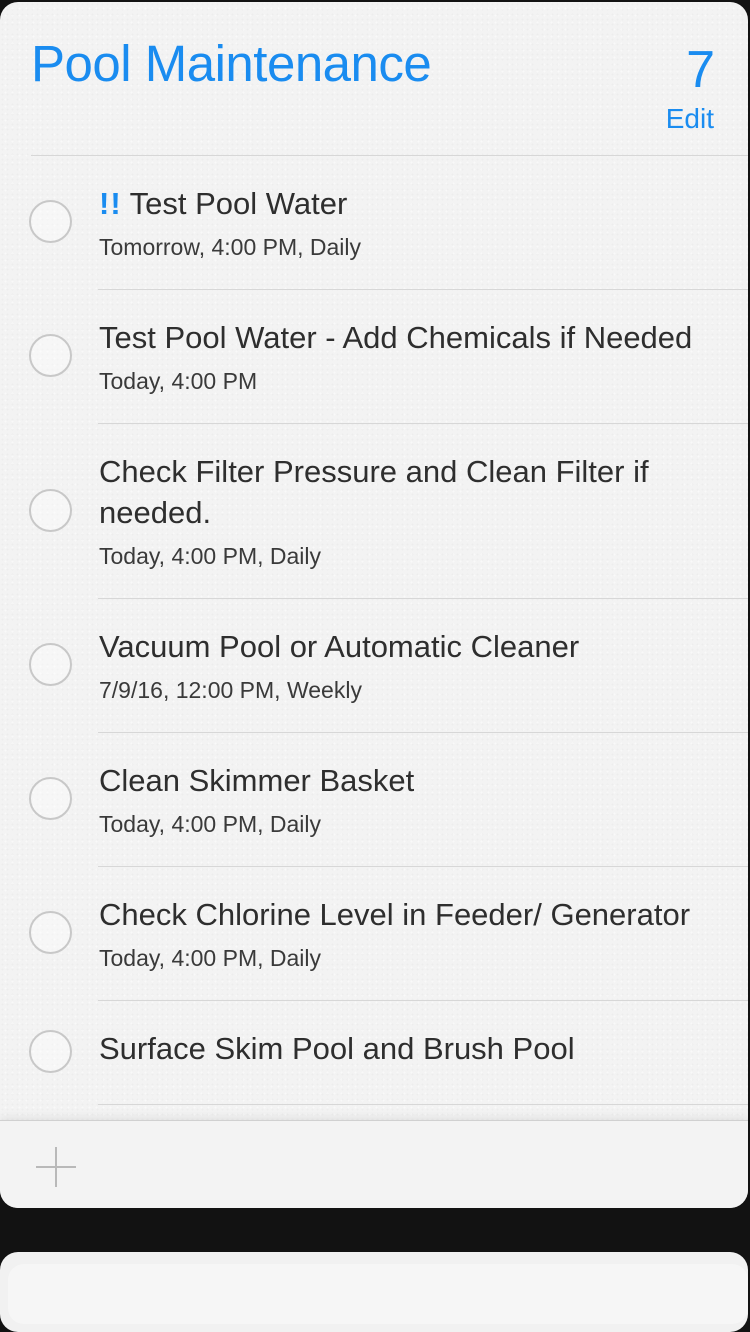 The width and height of the screenshot is (750, 1332). What do you see at coordinates (178, 381) in the screenshot?
I see `reminder-due-date: Today, 4:00 PM` at bounding box center [178, 381].